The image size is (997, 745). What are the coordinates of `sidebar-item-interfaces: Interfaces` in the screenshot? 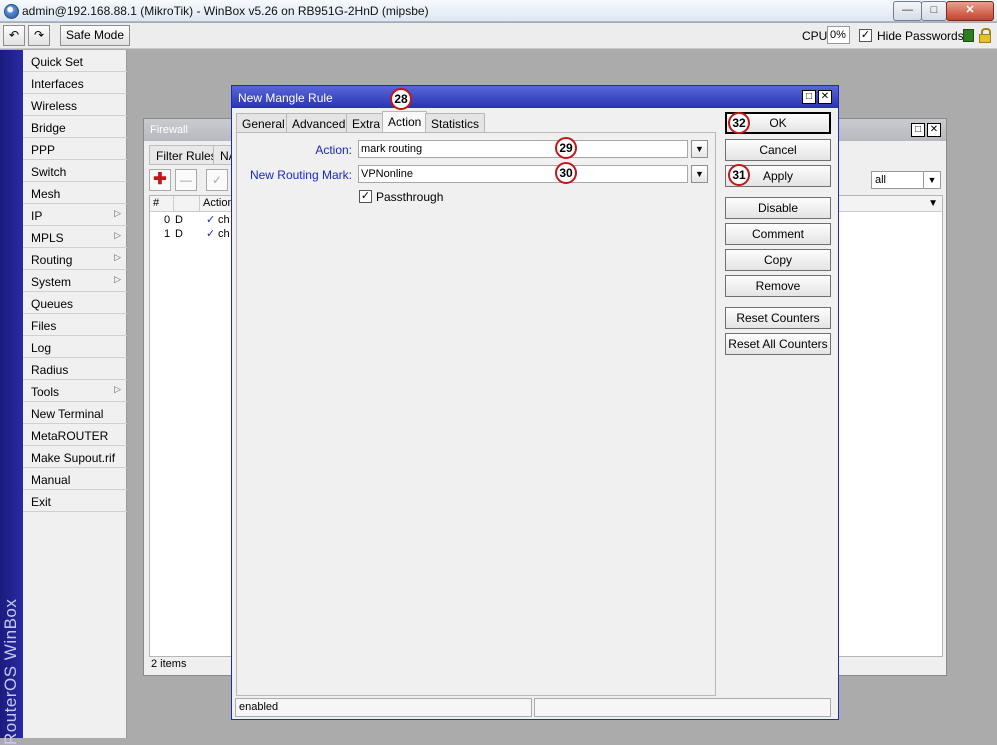 It's located at (75, 83).